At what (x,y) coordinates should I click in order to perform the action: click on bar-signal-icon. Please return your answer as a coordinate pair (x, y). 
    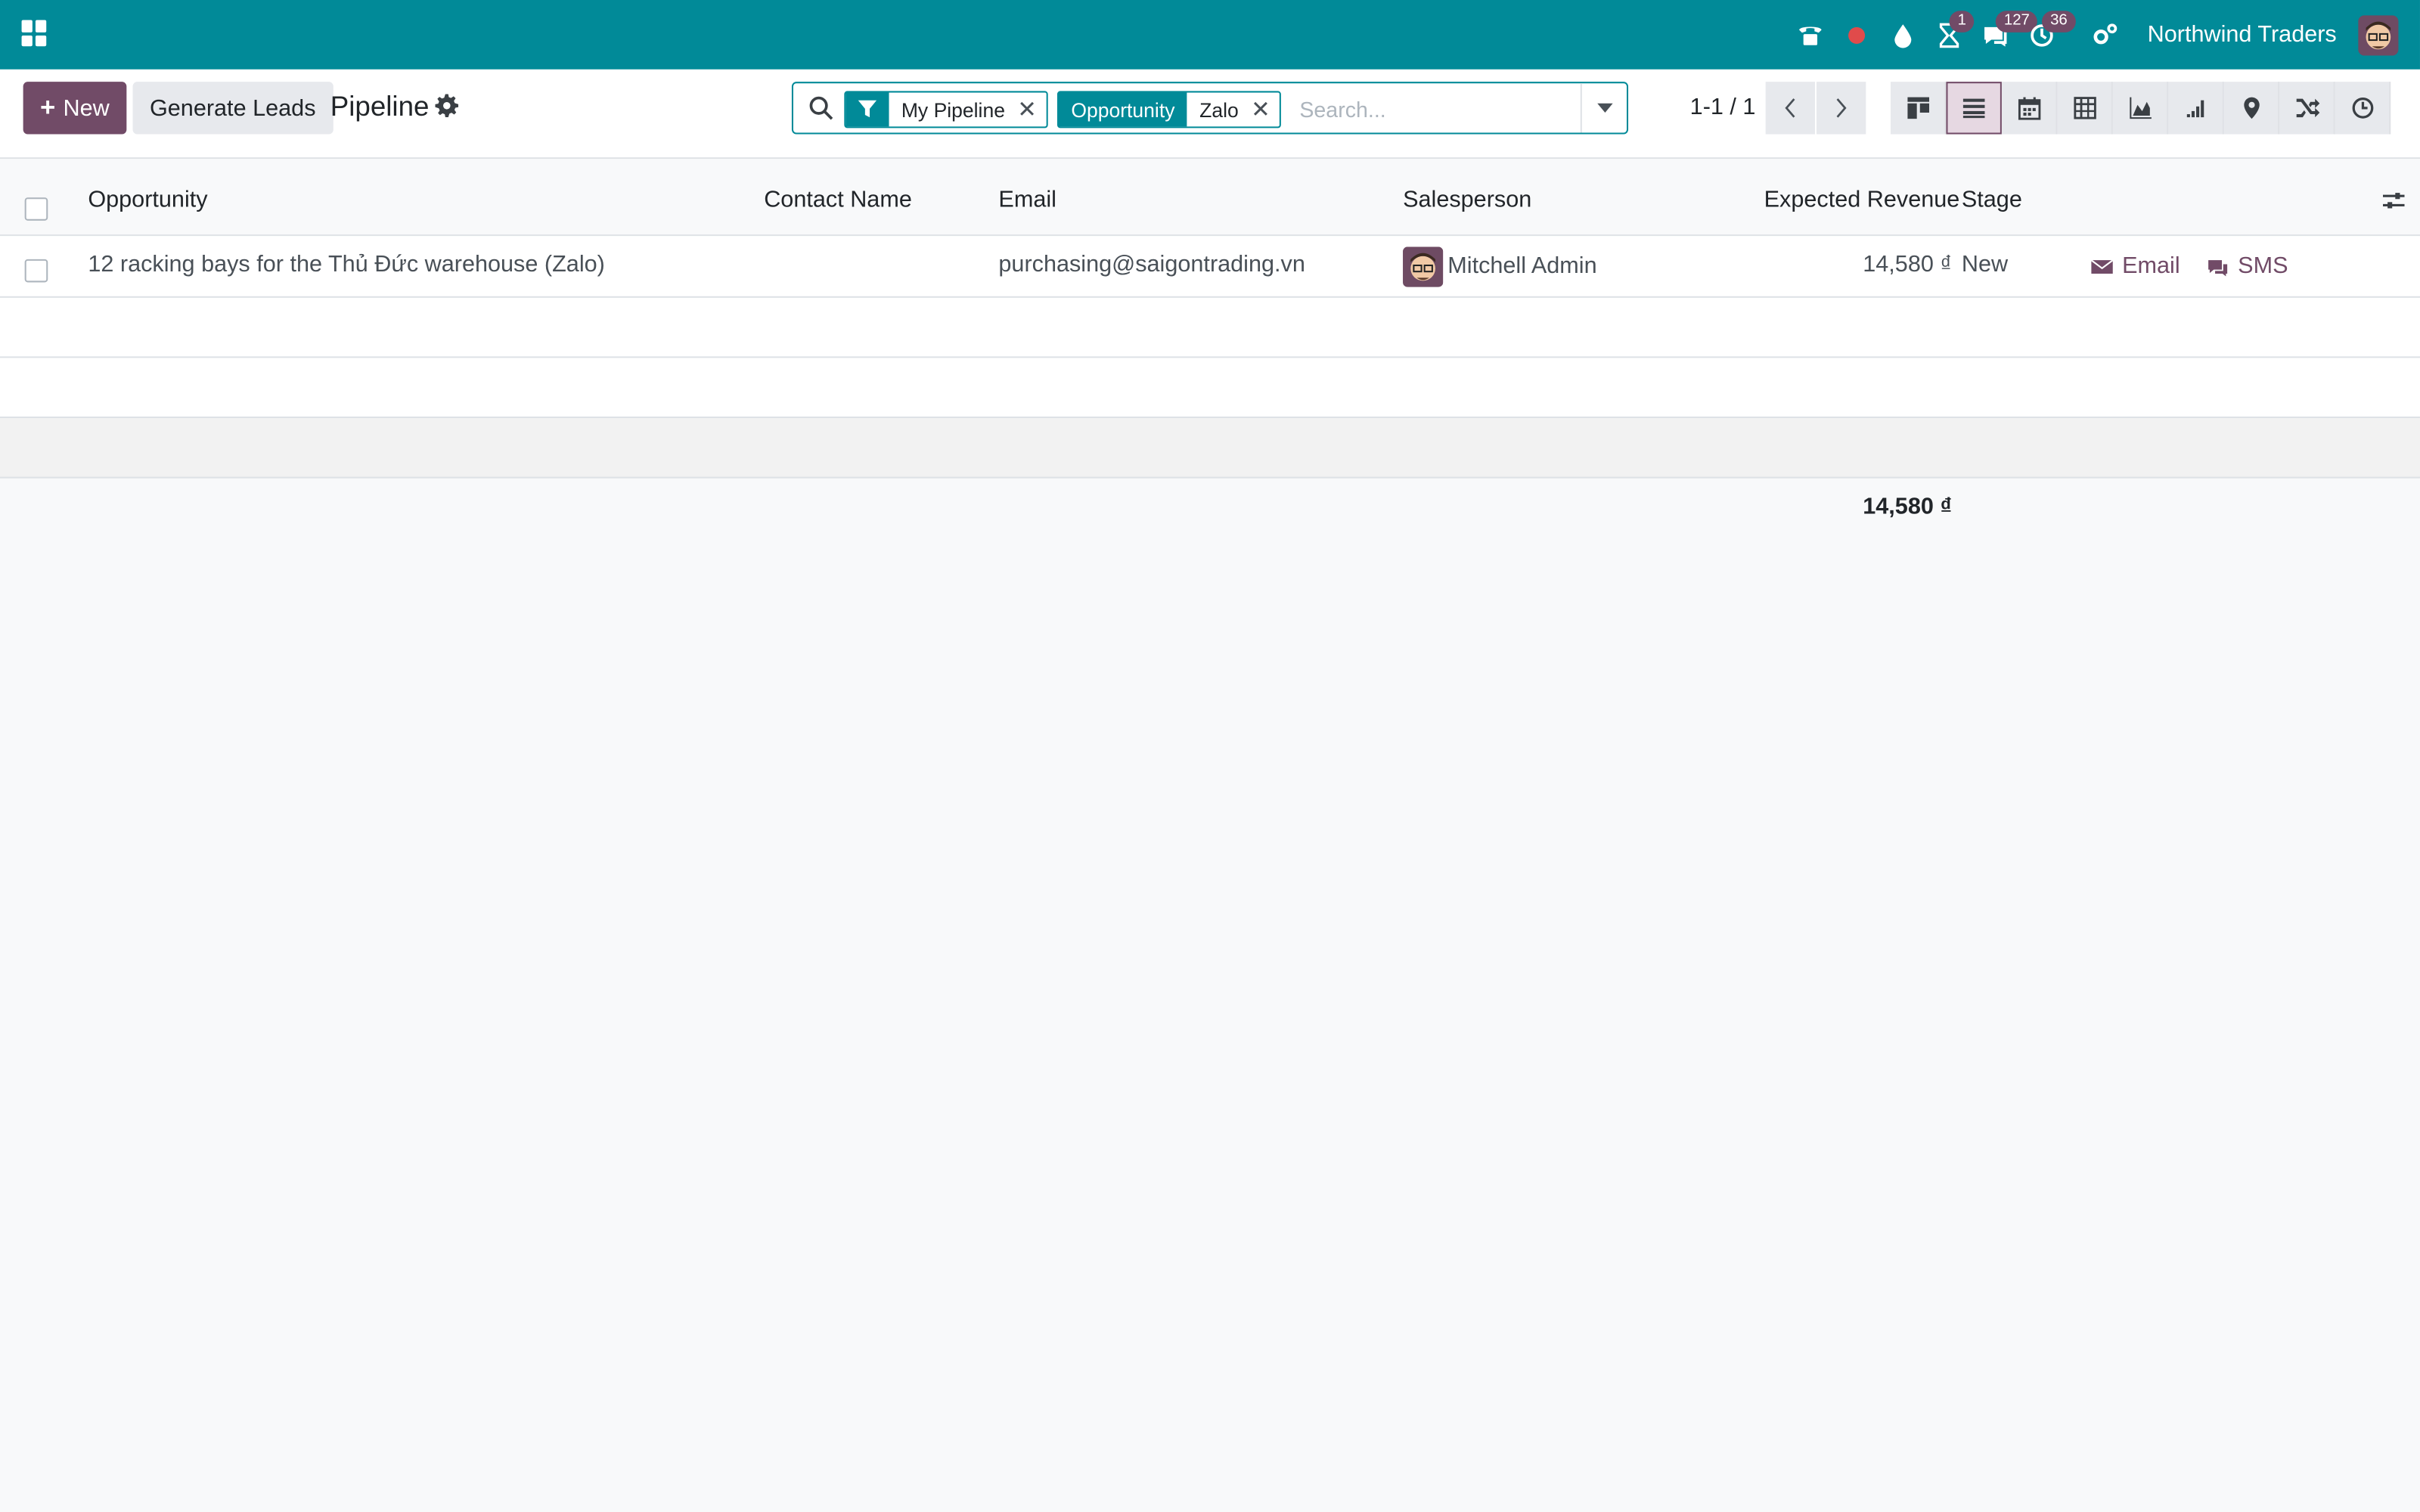
    Looking at the image, I should click on (2195, 109).